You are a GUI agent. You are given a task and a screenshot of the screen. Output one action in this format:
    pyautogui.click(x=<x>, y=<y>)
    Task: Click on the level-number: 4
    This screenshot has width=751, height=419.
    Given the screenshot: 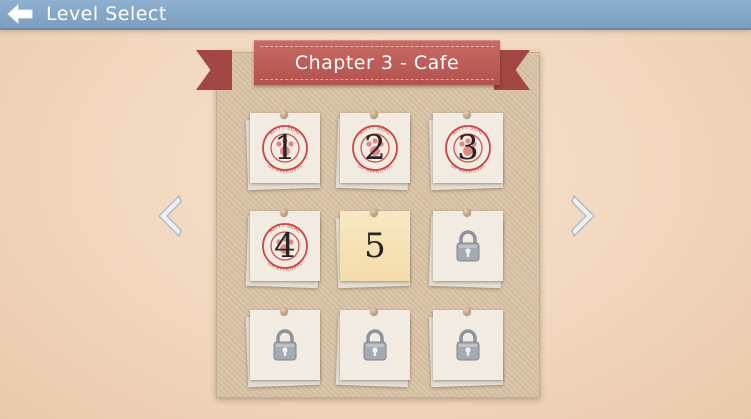 What is the action you would take?
    pyautogui.click(x=285, y=246)
    